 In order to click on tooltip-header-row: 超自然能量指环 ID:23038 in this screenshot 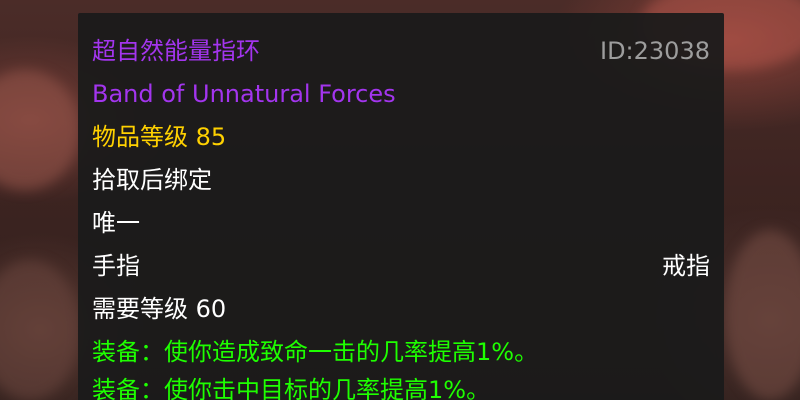, I will do `click(401, 51)`.